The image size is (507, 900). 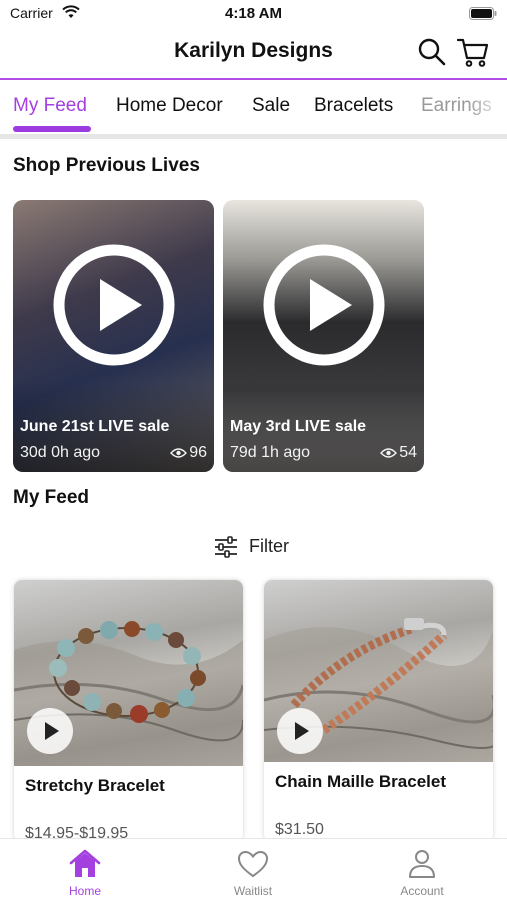 I want to click on tab-sale: Sale, so click(x=271, y=106).